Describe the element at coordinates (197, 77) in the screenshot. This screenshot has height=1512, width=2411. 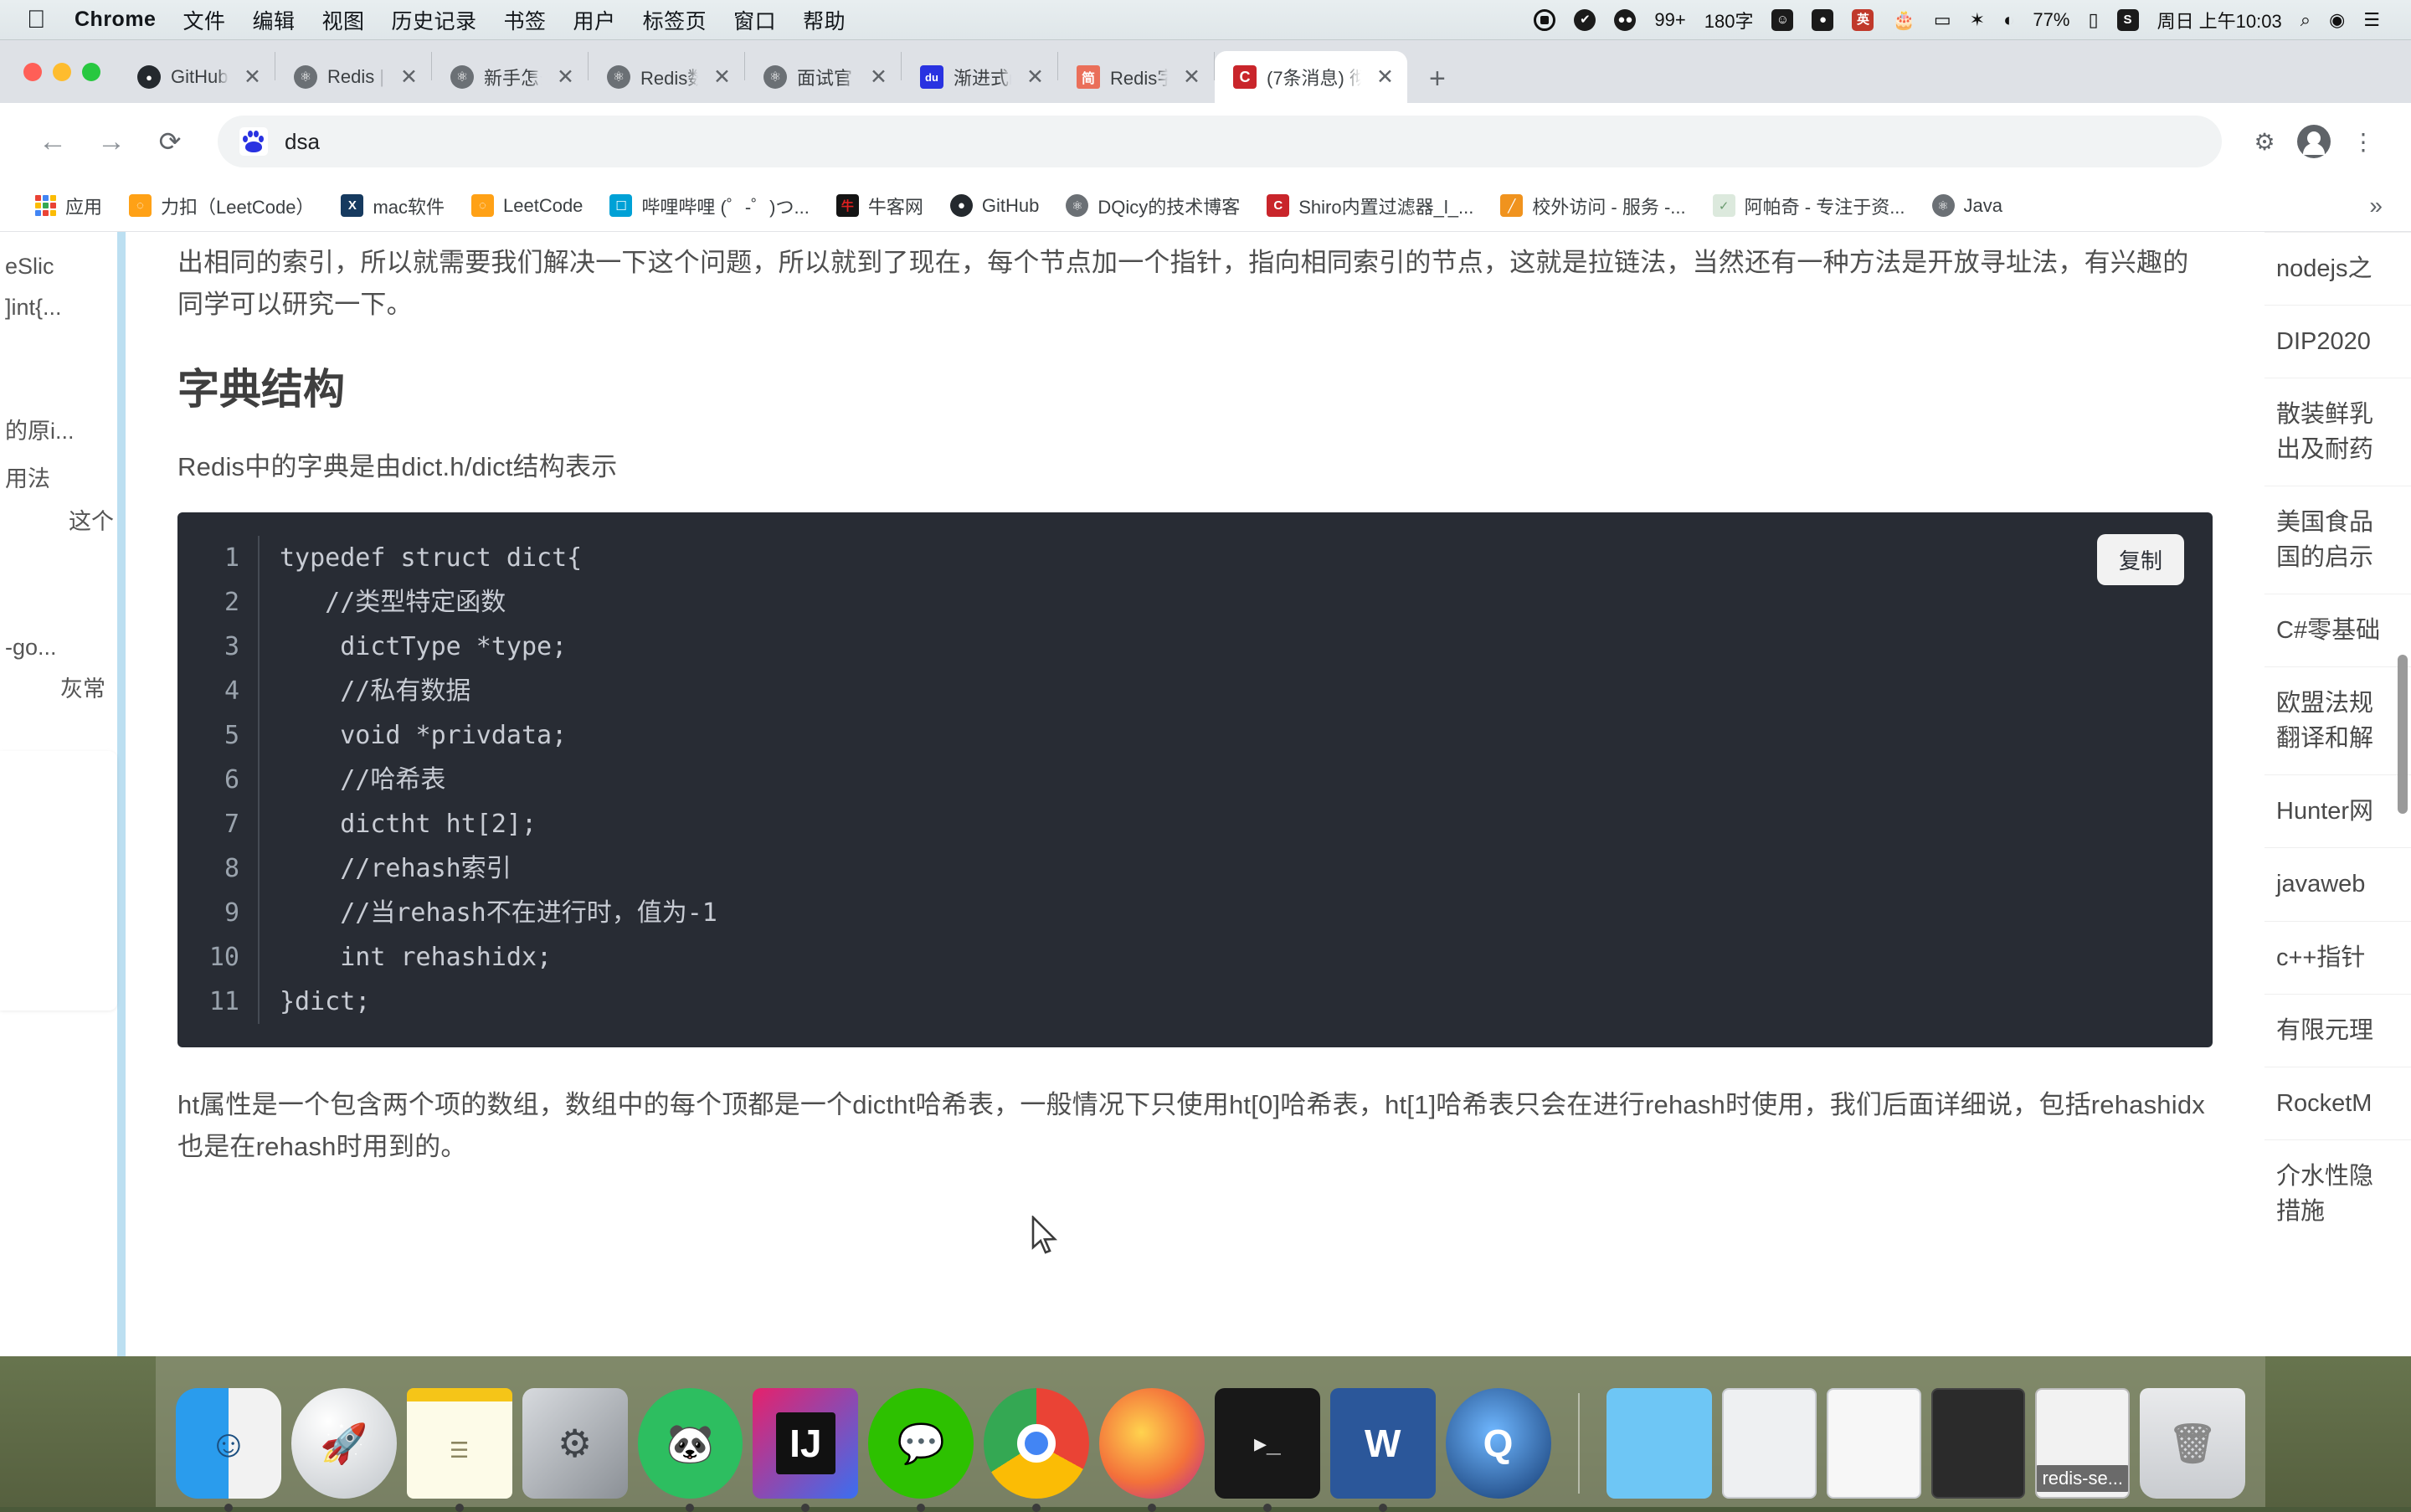
I see `browser-tab: GitHub - CyC201 ✕` at that location.